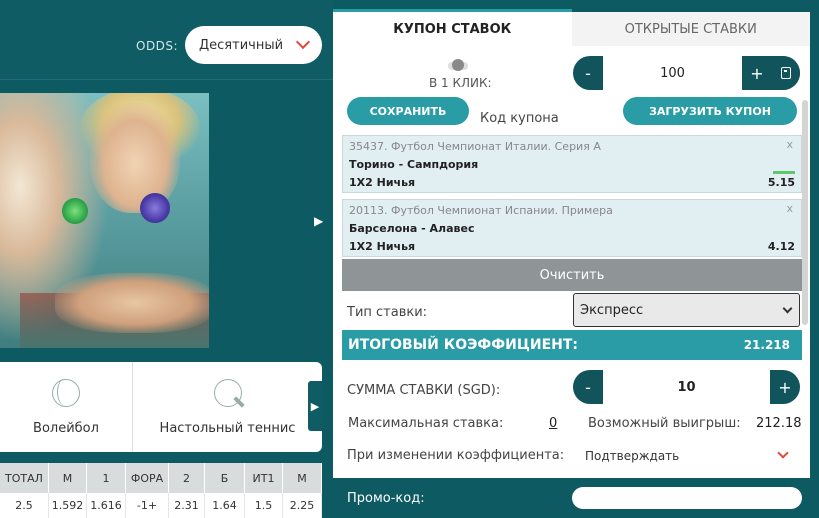  I want to click on calculator-icon, so click(786, 73).